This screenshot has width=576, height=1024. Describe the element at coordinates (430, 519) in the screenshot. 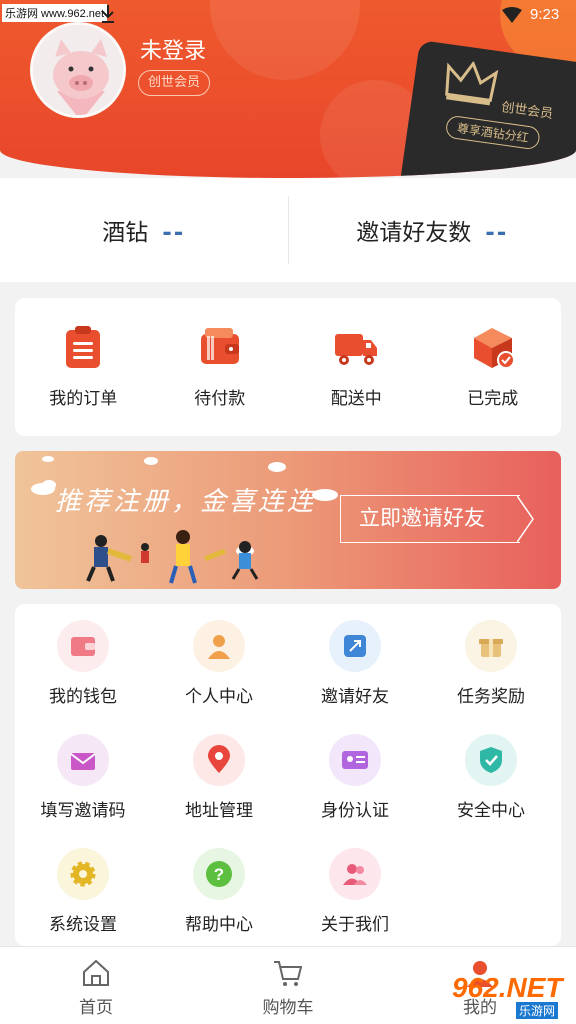

I see `invite-friends-button: 立即邀请好友` at that location.